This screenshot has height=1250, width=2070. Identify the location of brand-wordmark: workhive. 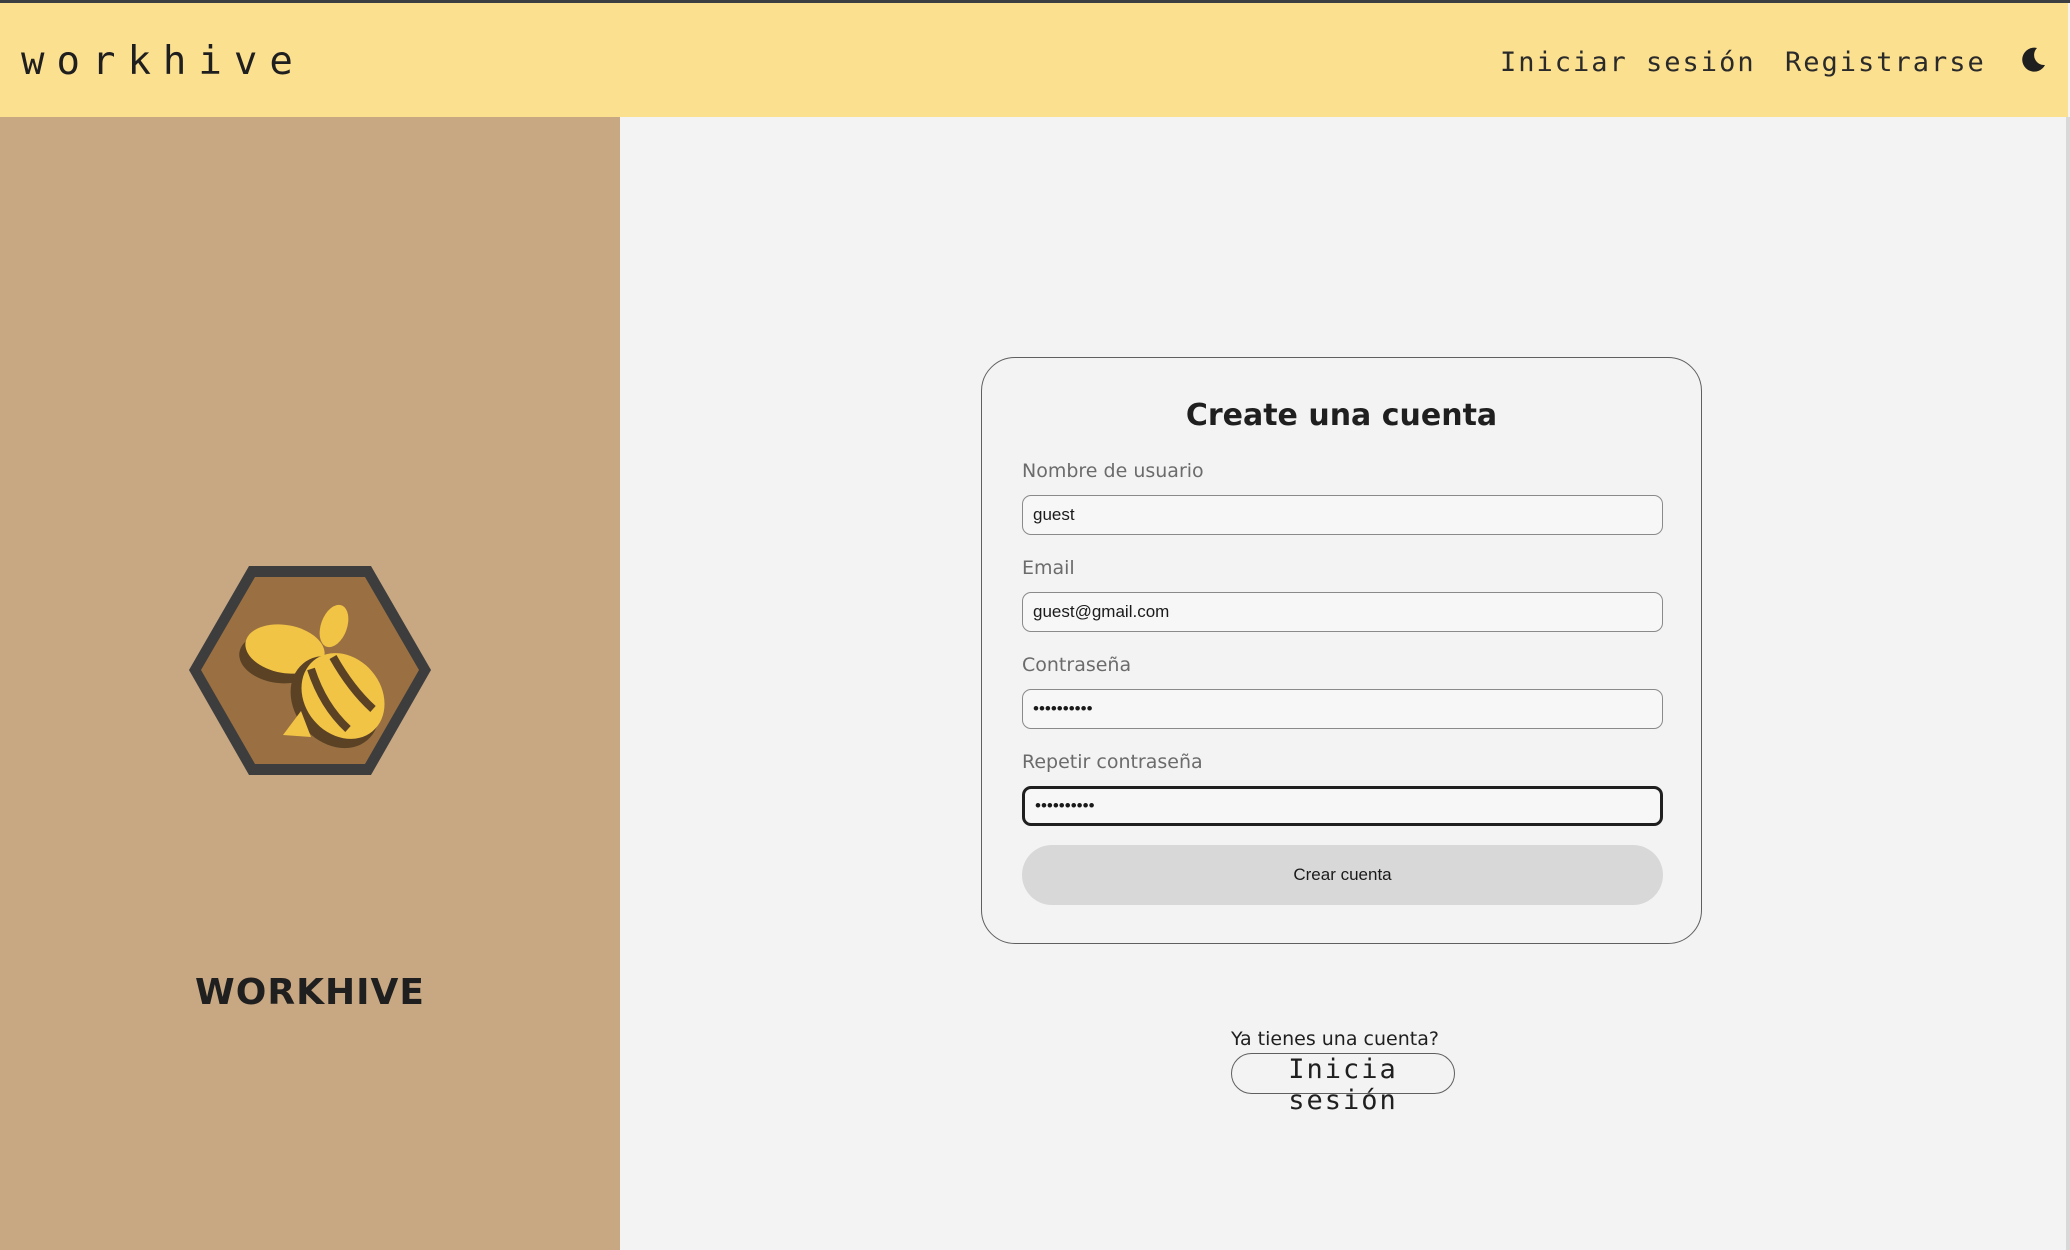
(163, 61).